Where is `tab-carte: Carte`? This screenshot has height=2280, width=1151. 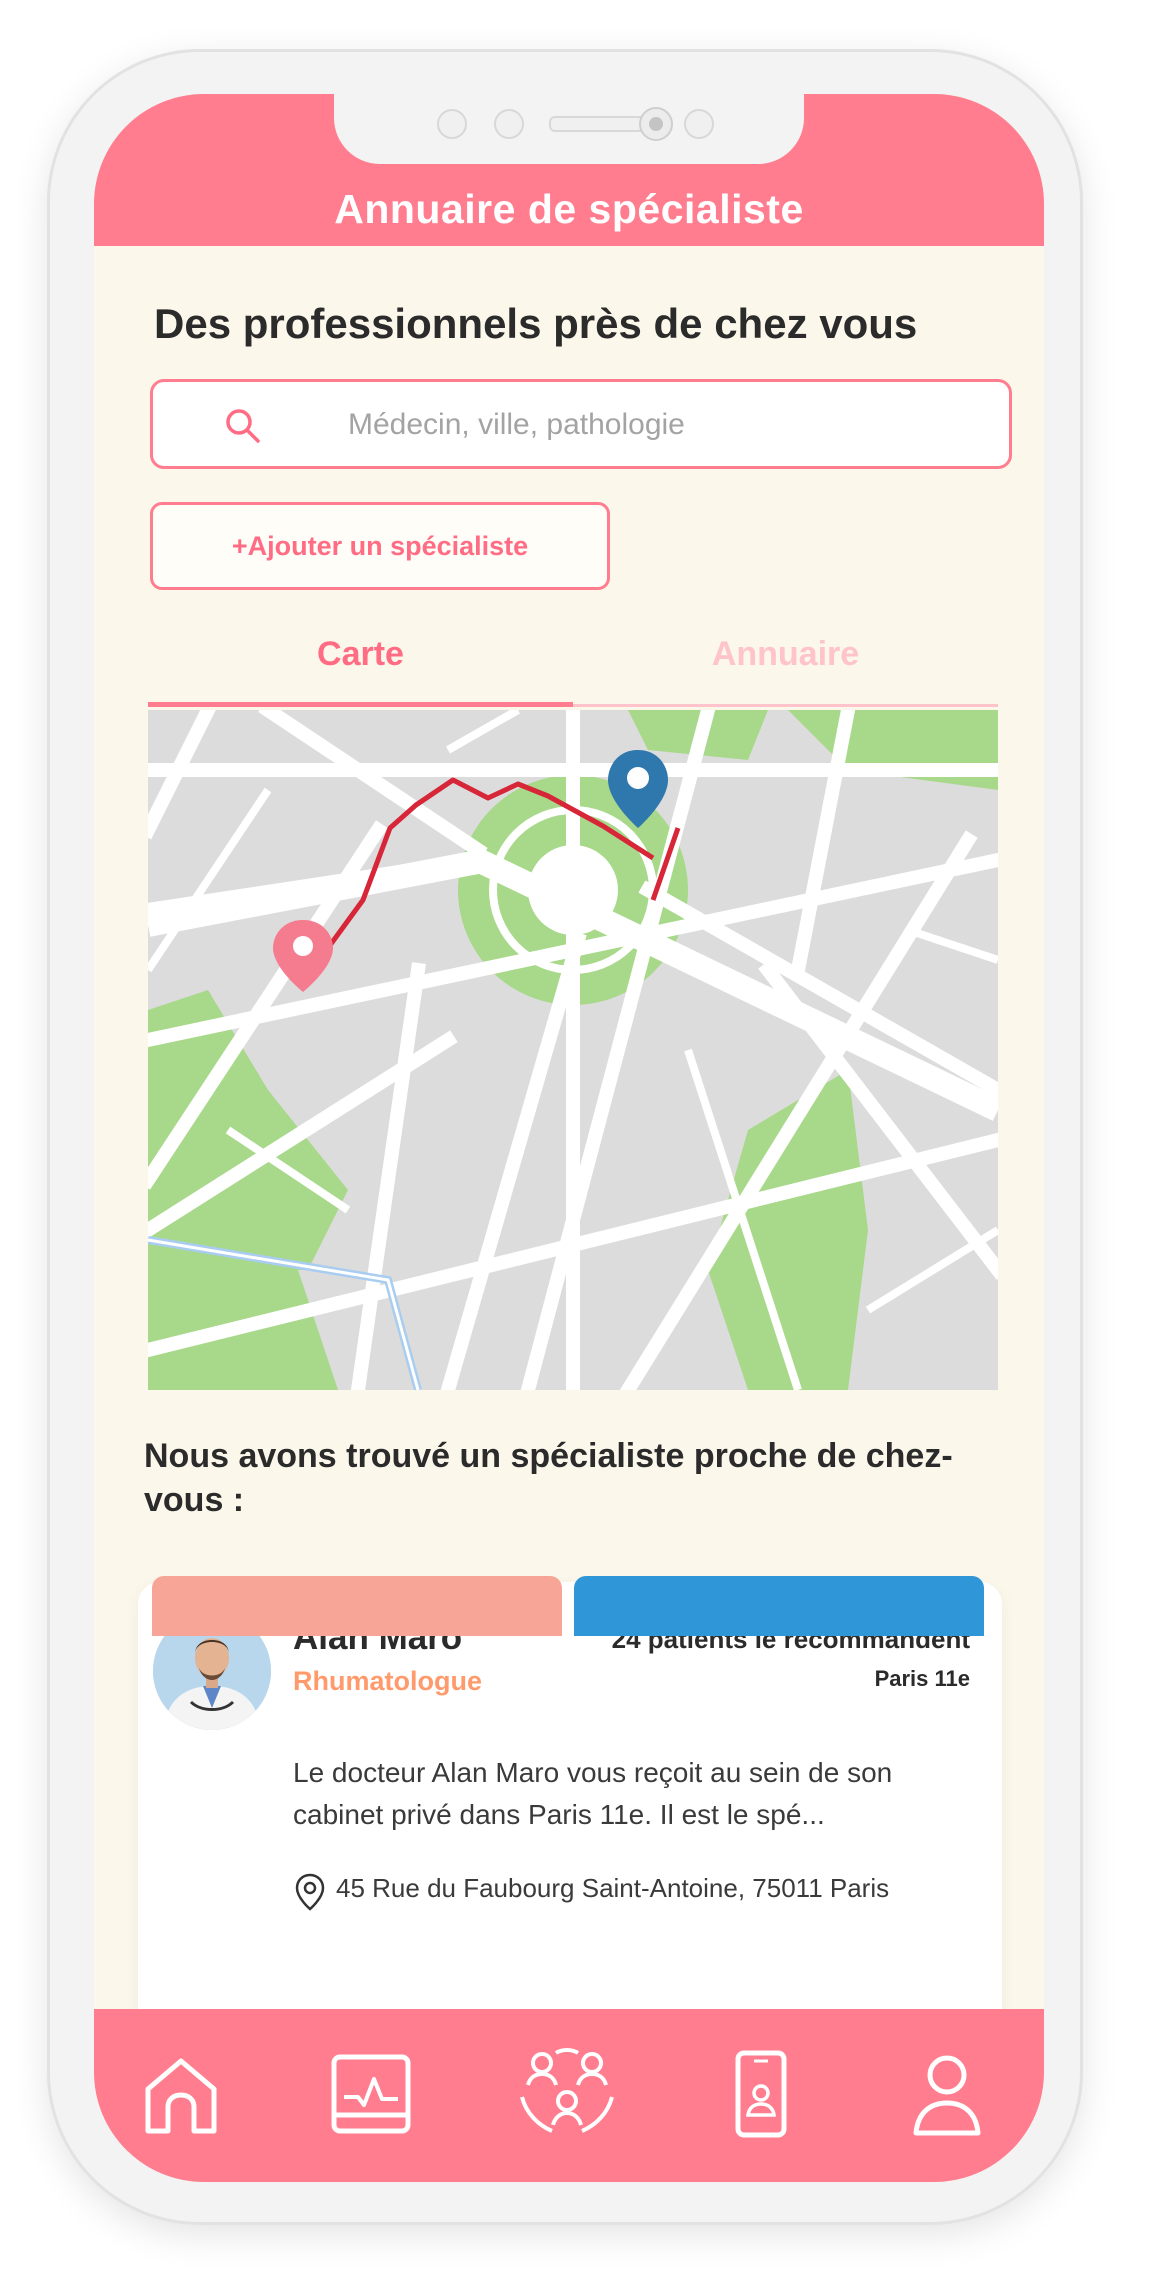 tab-carte: Carte is located at coordinates (360, 662).